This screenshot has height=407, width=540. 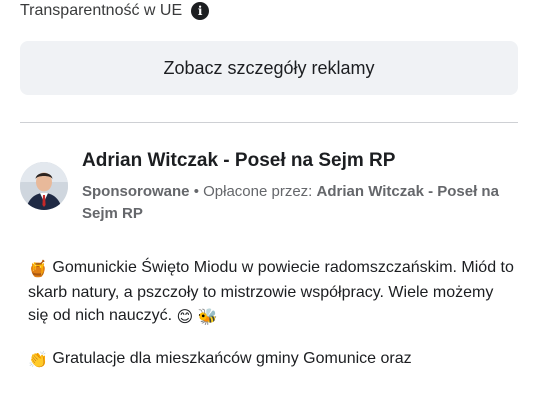 I want to click on see-ad-details-button: Zobacz szczegóły reklamy, so click(x=269, y=68).